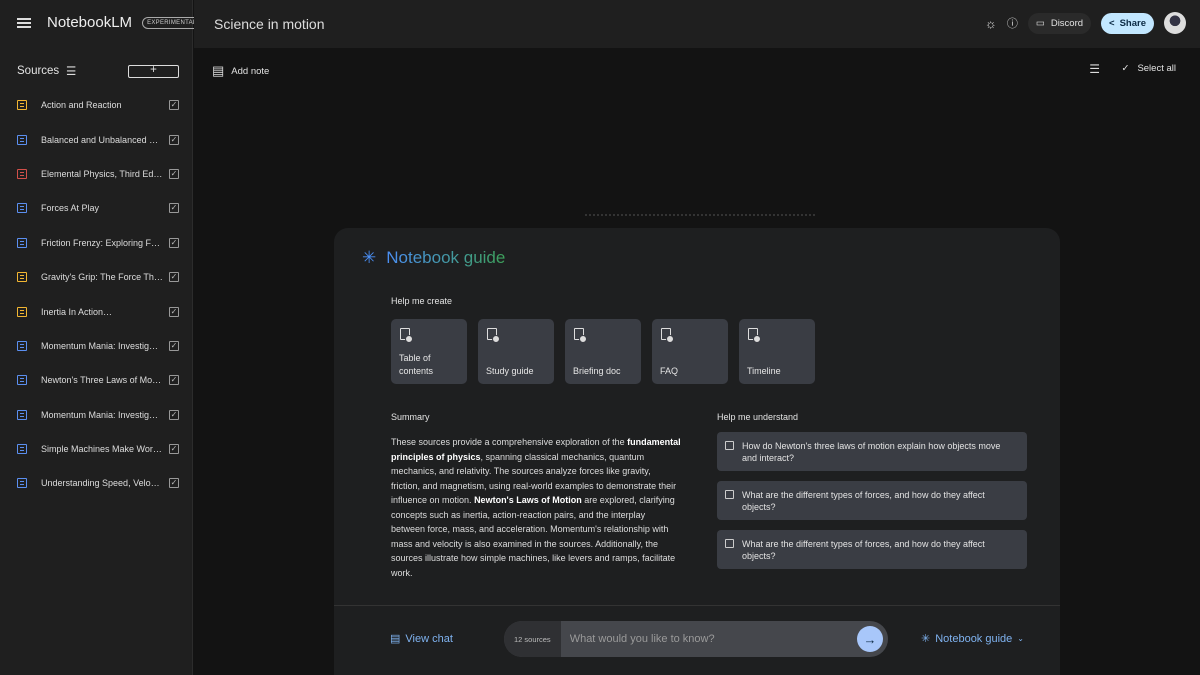 This screenshot has width=1200, height=675. What do you see at coordinates (708, 639) in the screenshot?
I see `chat-input` at bounding box center [708, 639].